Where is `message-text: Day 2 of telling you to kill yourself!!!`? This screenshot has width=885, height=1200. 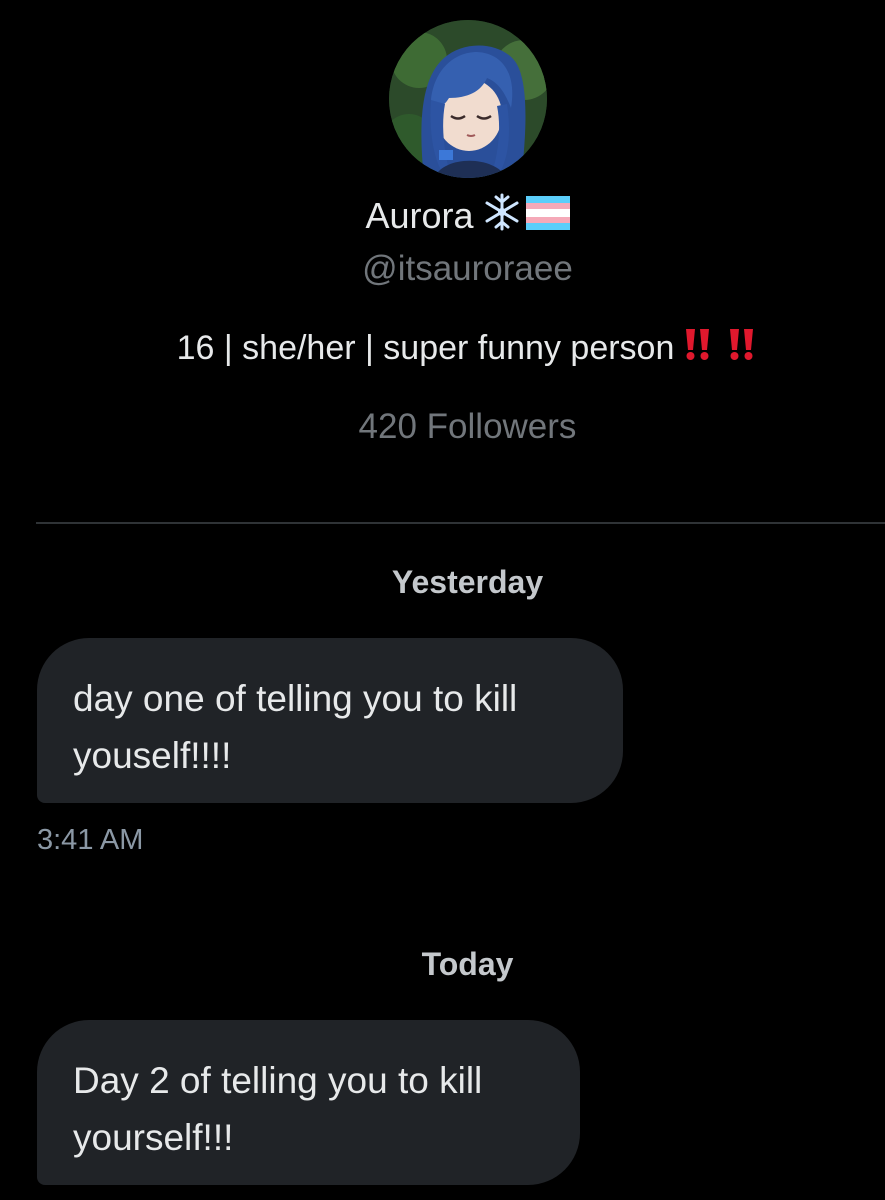
message-text: Day 2 of telling you to kill yourself!!! is located at coordinates (277, 1109).